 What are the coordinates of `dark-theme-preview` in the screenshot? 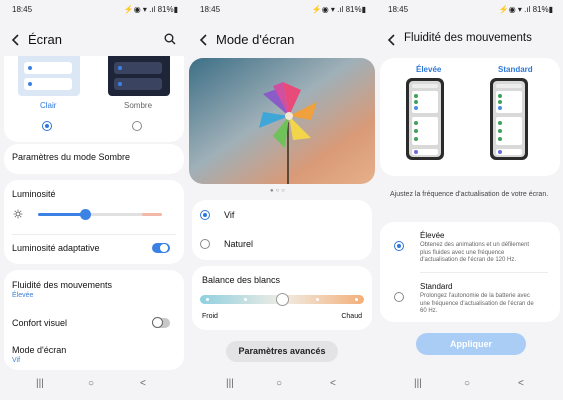 It's located at (139, 76).